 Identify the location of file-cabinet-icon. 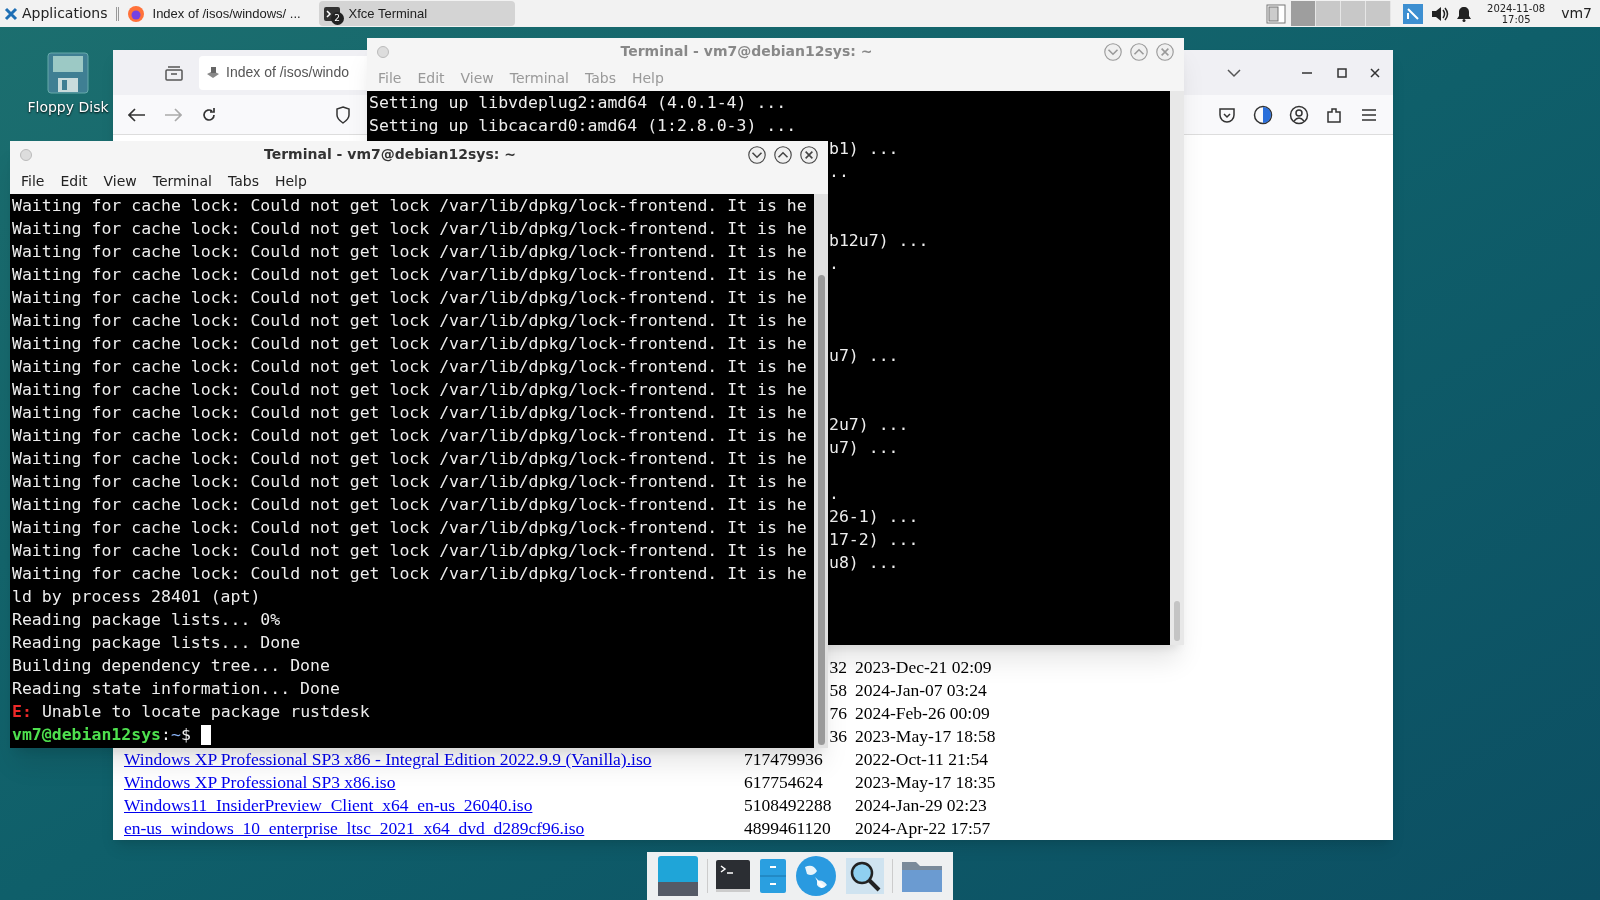
(773, 876).